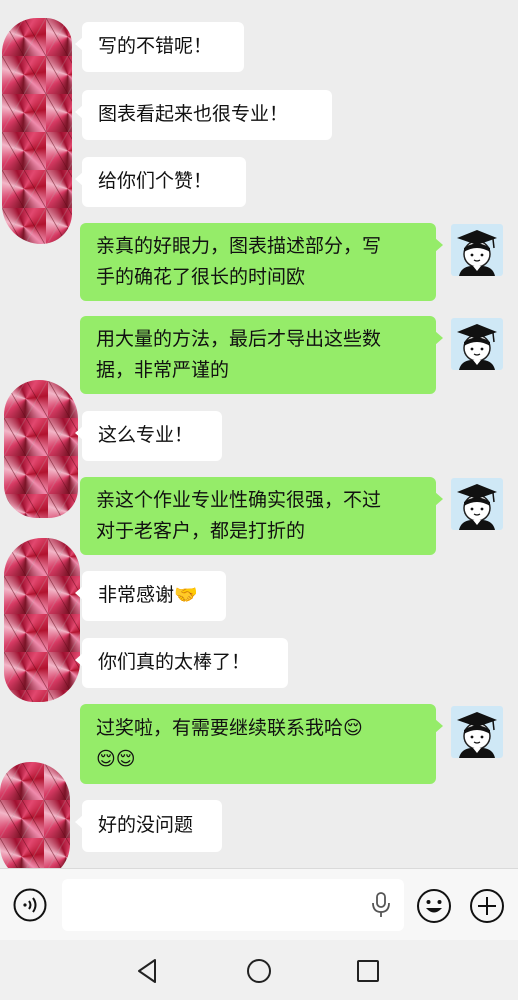 The width and height of the screenshot is (518, 1000). What do you see at coordinates (229, 743) in the screenshot?
I see `message-text: 过奖啦，有需要继续联系我哈😌 😌😌` at bounding box center [229, 743].